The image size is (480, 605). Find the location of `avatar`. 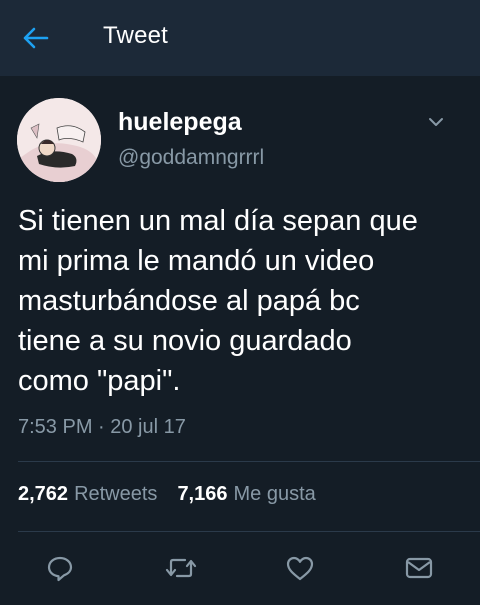

avatar is located at coordinates (59, 140).